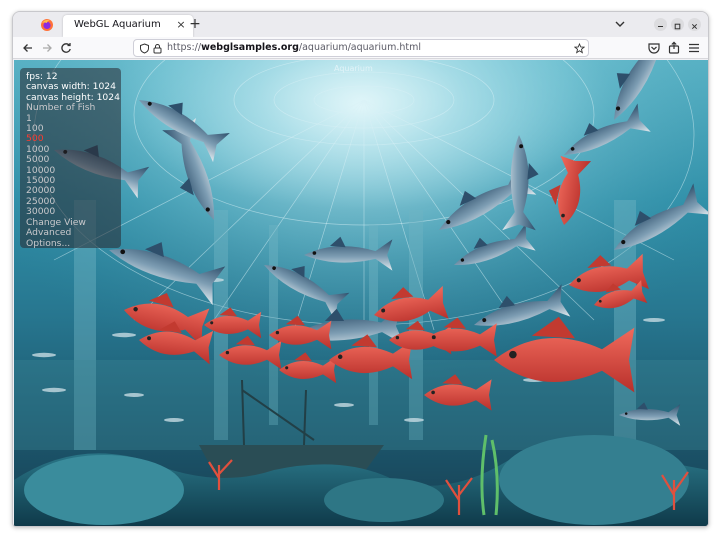 The width and height of the screenshot is (720, 540). I want to click on lock-icon, so click(157, 48).